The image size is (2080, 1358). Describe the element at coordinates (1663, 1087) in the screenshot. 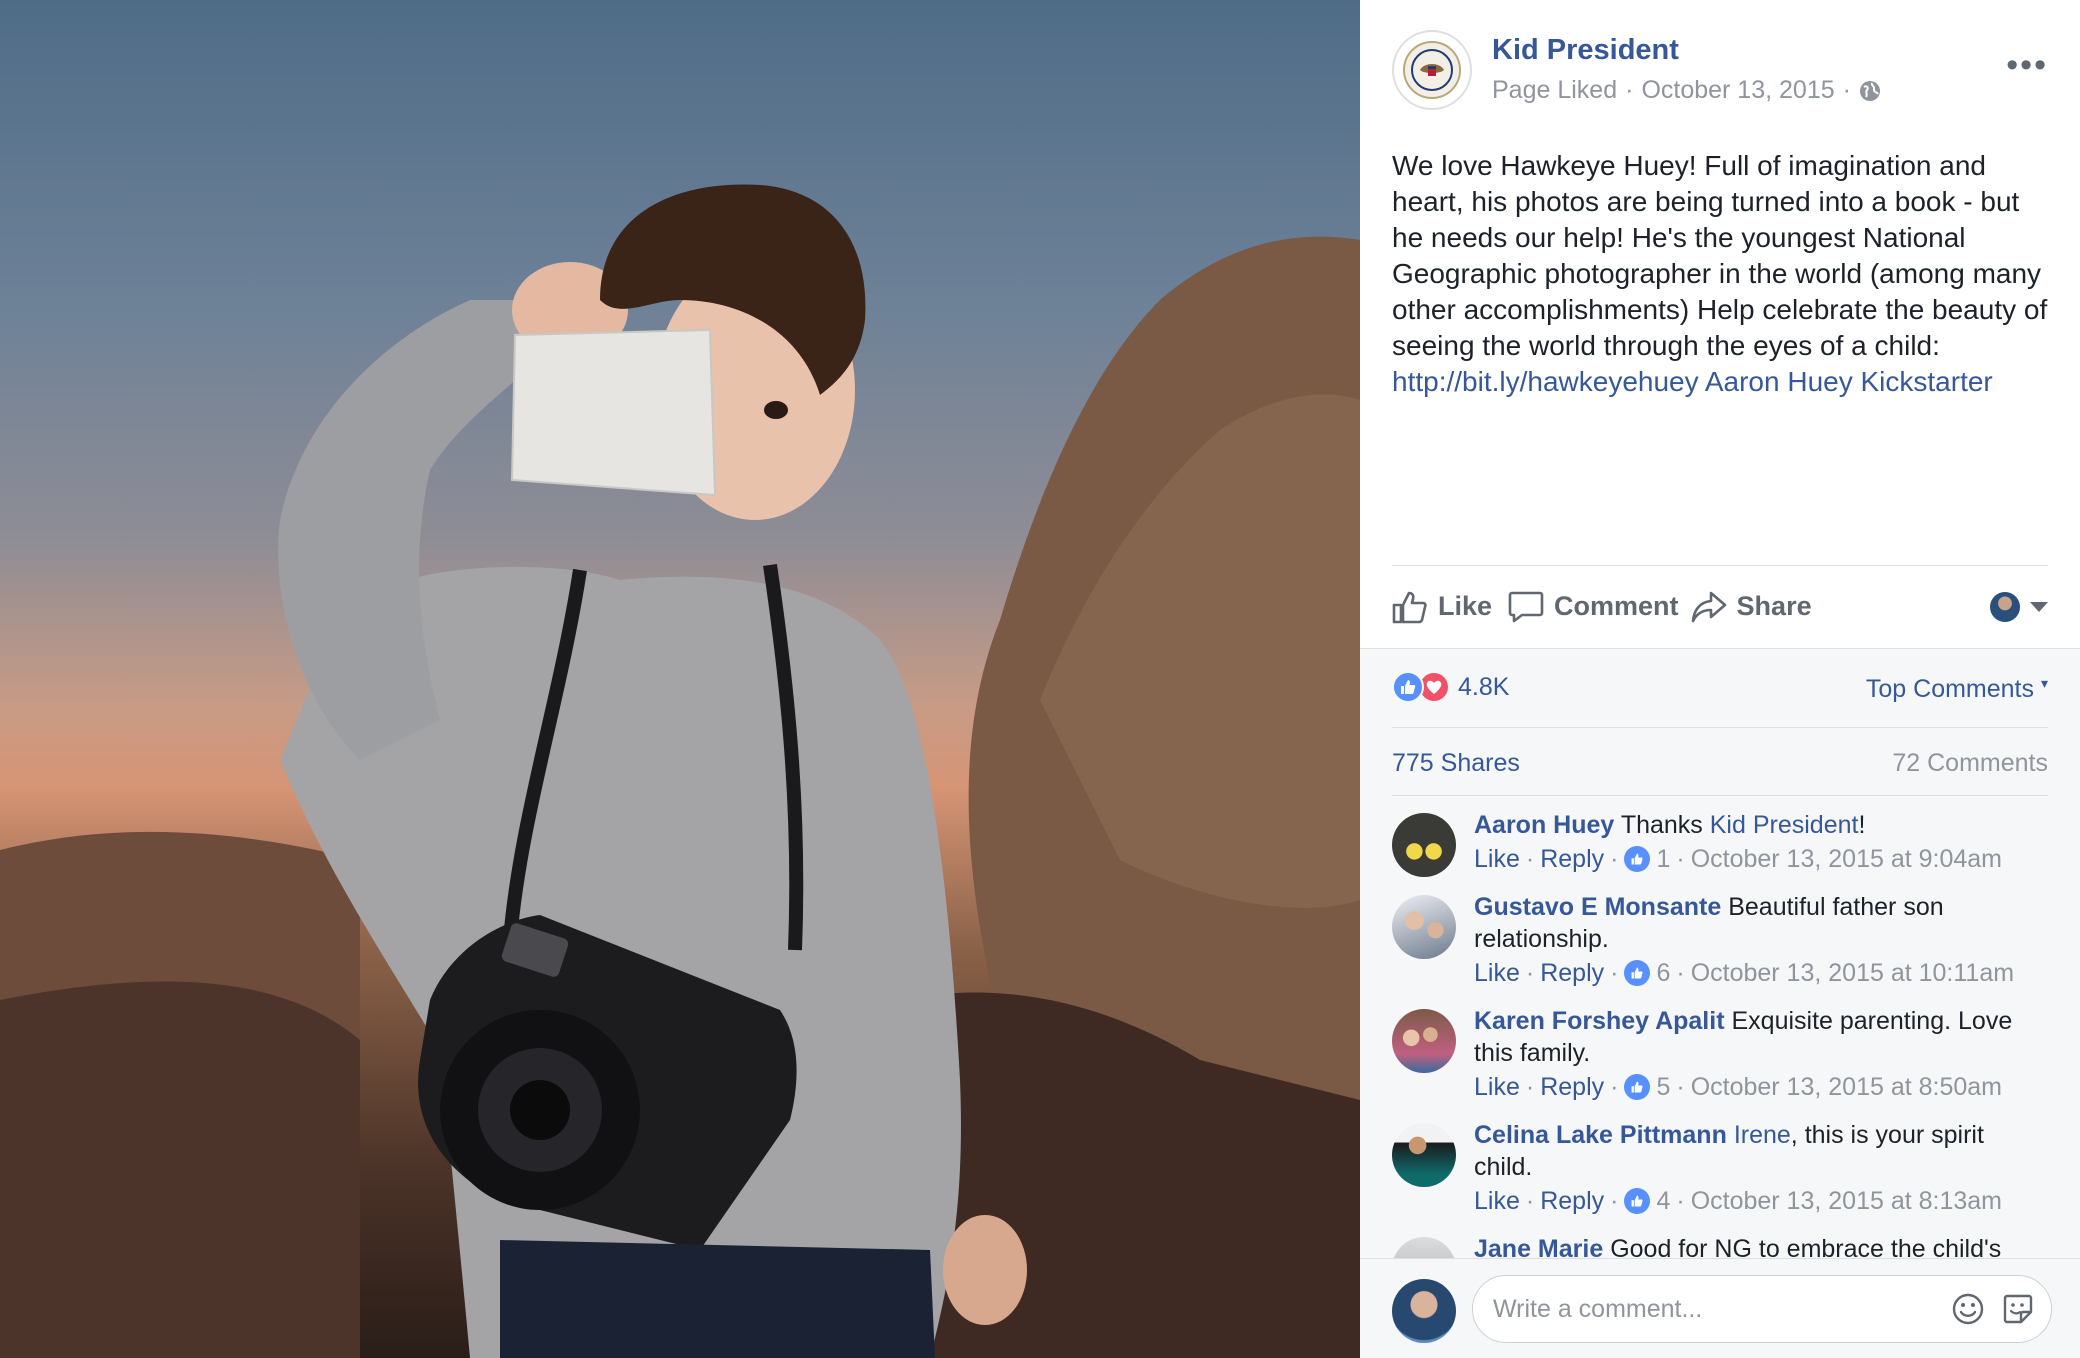

I see `comment-like-count: 5` at that location.